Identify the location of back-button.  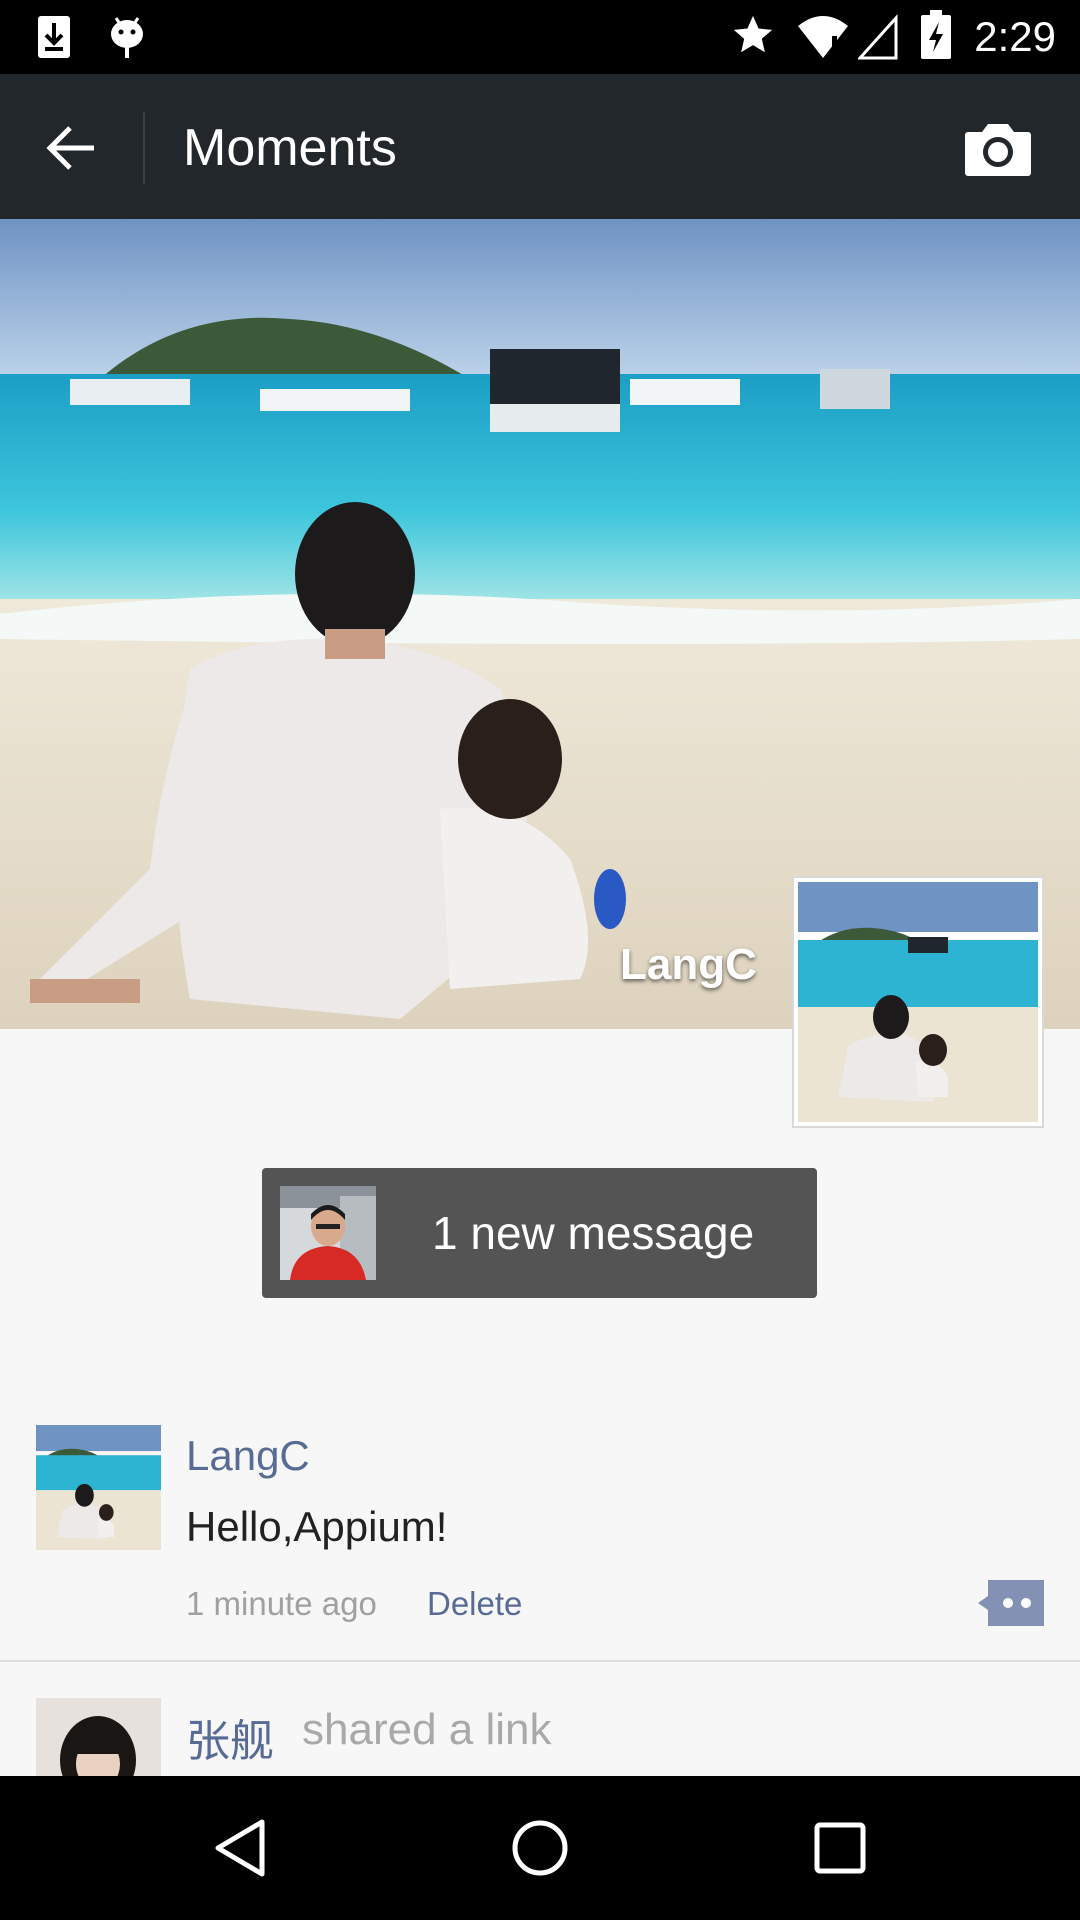
(72, 148).